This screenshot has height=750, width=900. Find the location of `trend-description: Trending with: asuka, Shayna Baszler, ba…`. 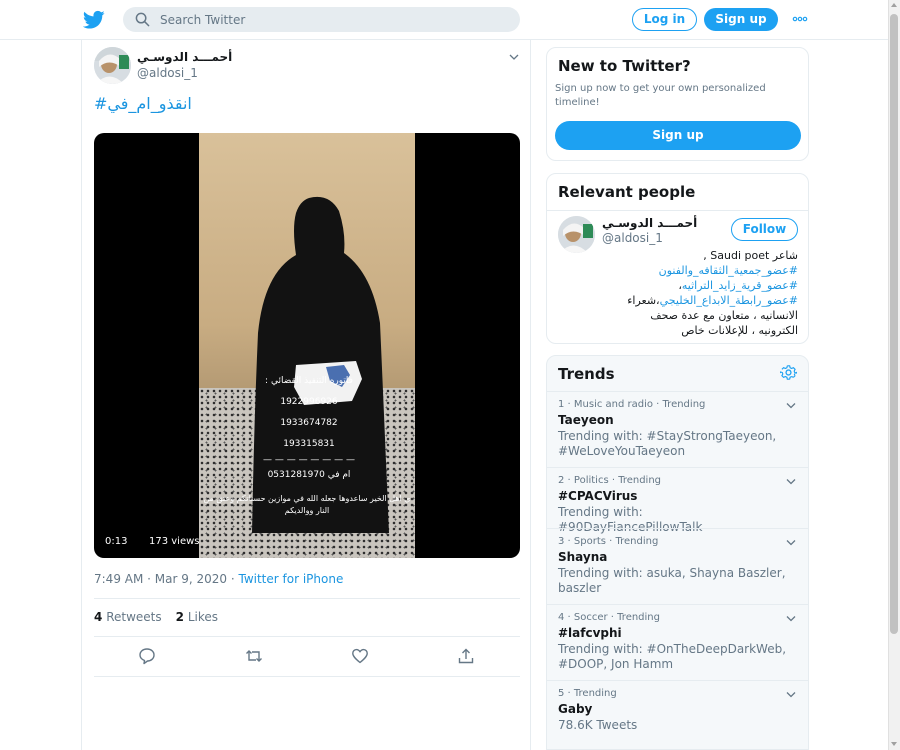

trend-description: Trending with: asuka, Shayna Baszler, ba… is located at coordinates (672, 580).